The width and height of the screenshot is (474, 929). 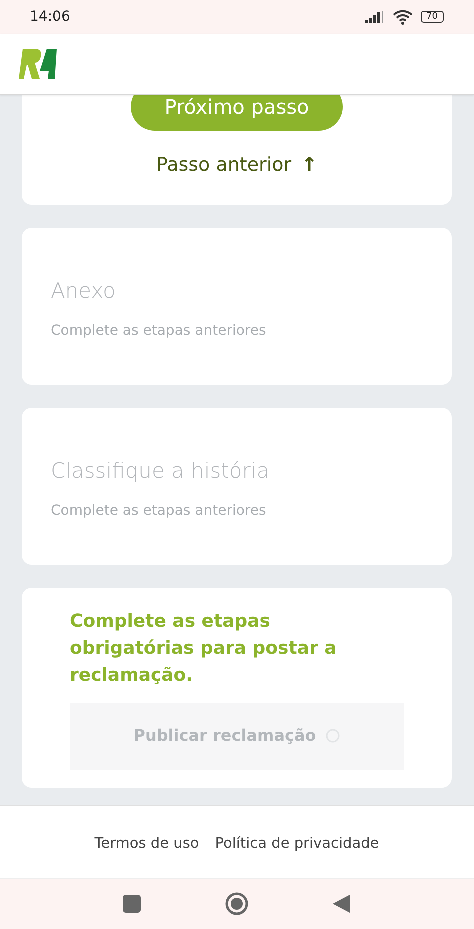 What do you see at coordinates (132, 904) in the screenshot?
I see `recents-icon` at bounding box center [132, 904].